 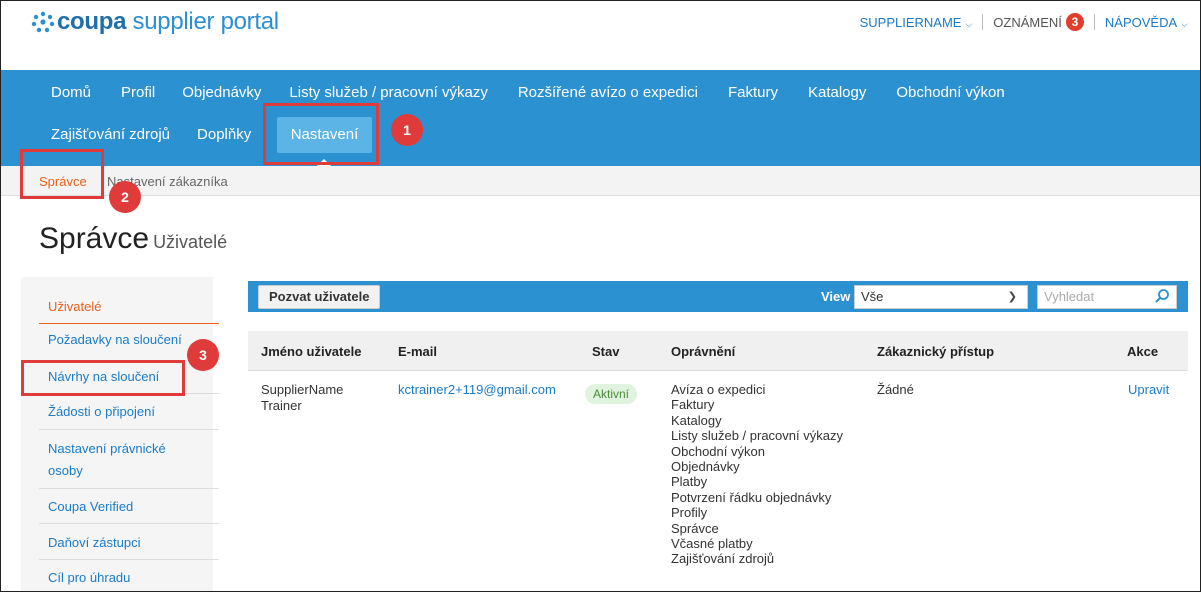 What do you see at coordinates (689, 513) in the screenshot?
I see `permission-item: Profily` at bounding box center [689, 513].